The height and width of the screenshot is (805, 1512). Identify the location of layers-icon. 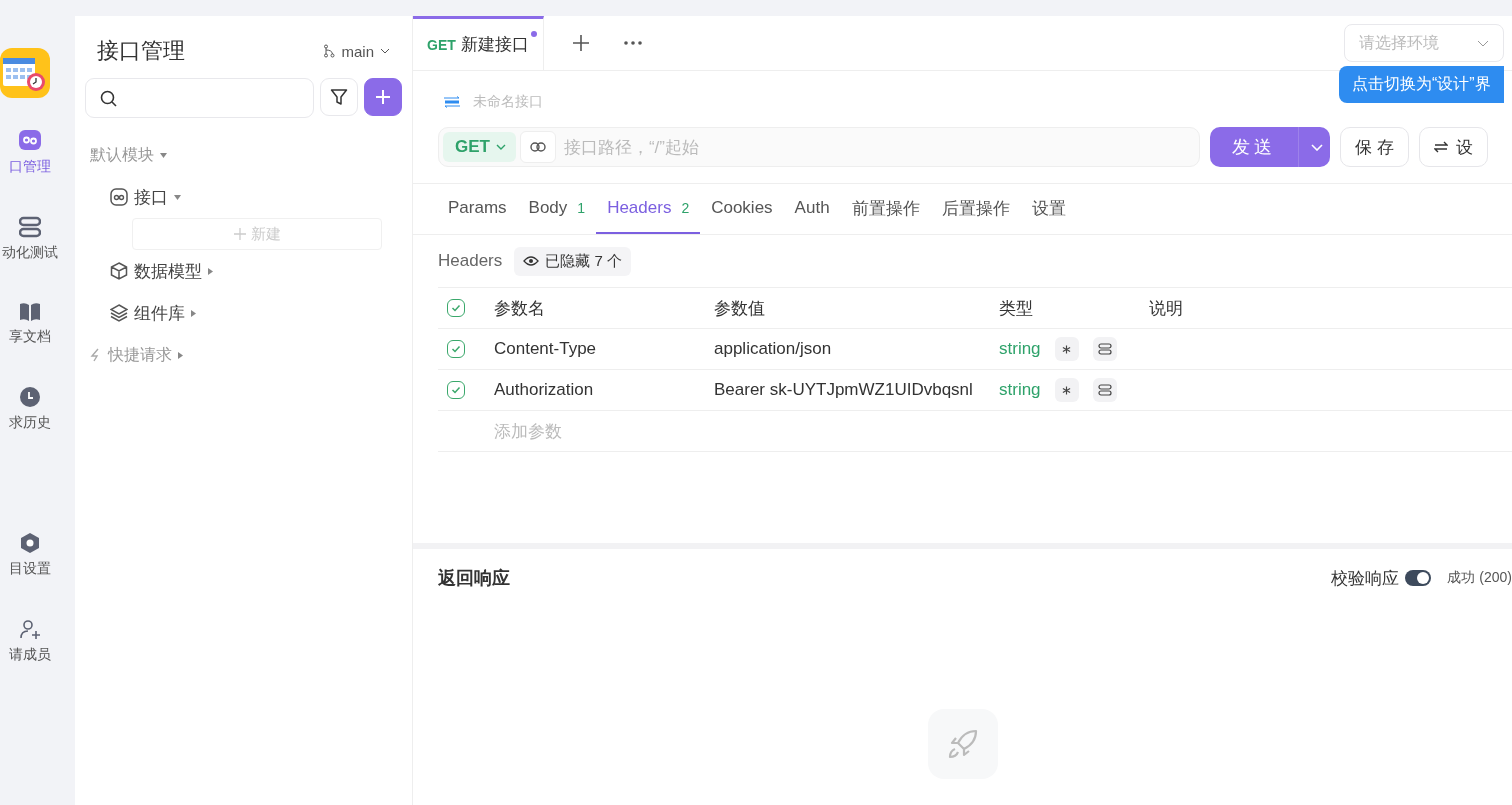
(119, 313).